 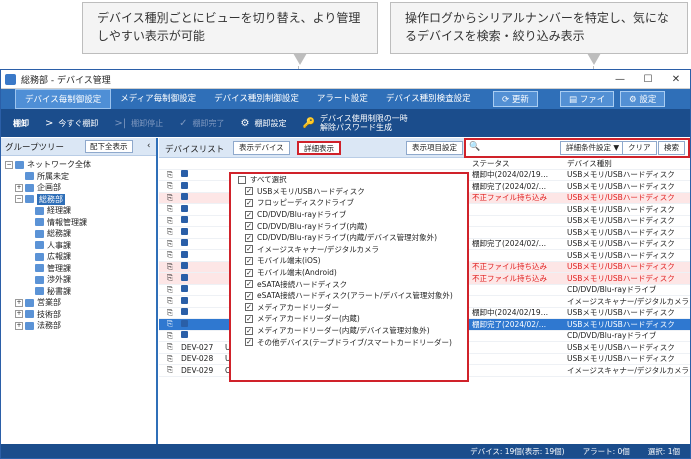 I want to click on device-type-option: ✓ メディアカードリーダー(内蔵), so click(x=349, y=319).